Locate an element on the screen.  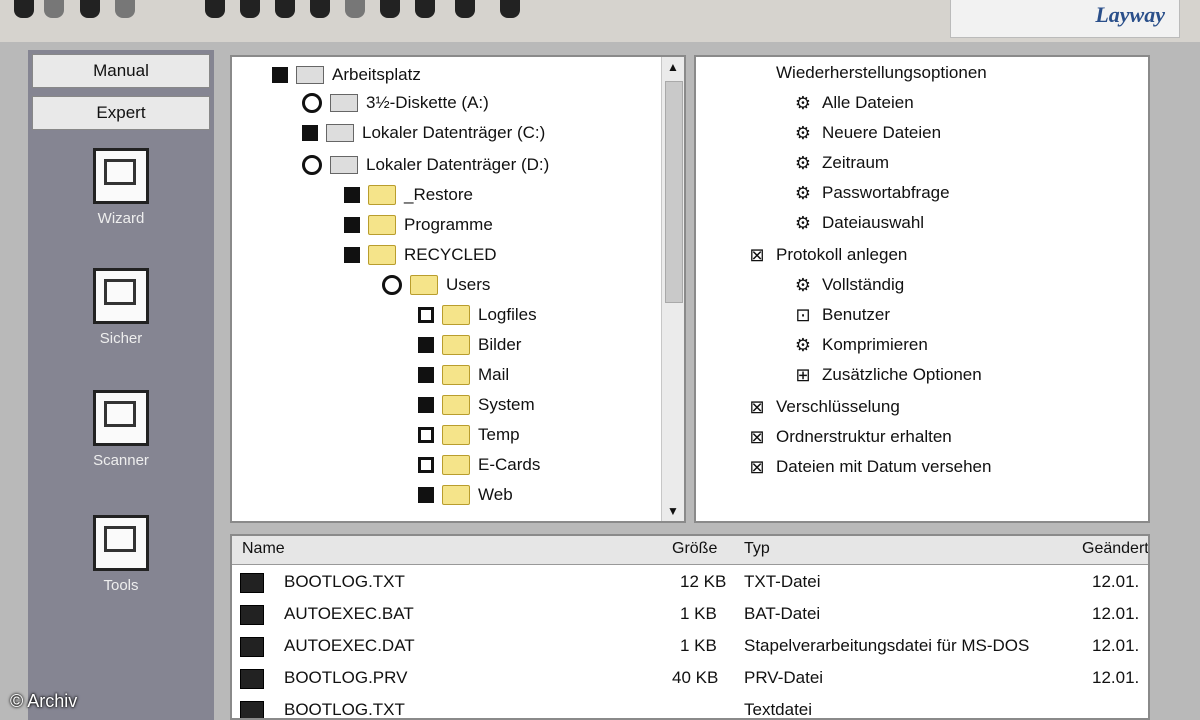
nav-tool-wizard: Wizard is located at coordinates (121, 187).